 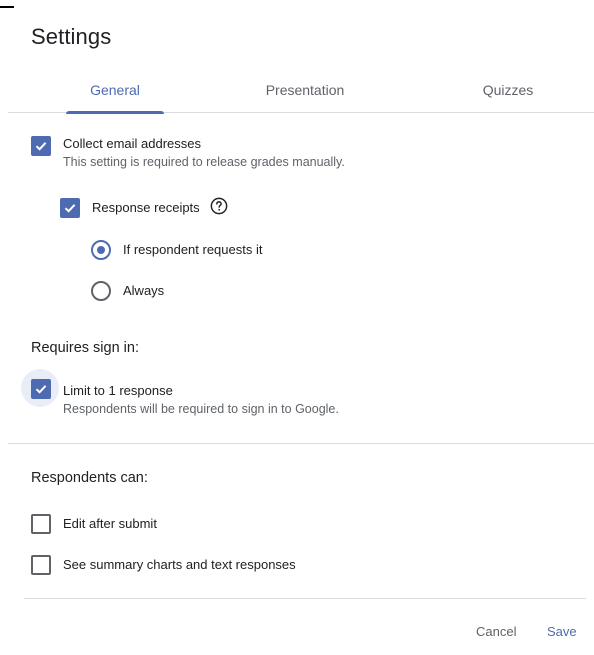 What do you see at coordinates (305, 92) in the screenshot?
I see `tab-presentation: Presentation` at bounding box center [305, 92].